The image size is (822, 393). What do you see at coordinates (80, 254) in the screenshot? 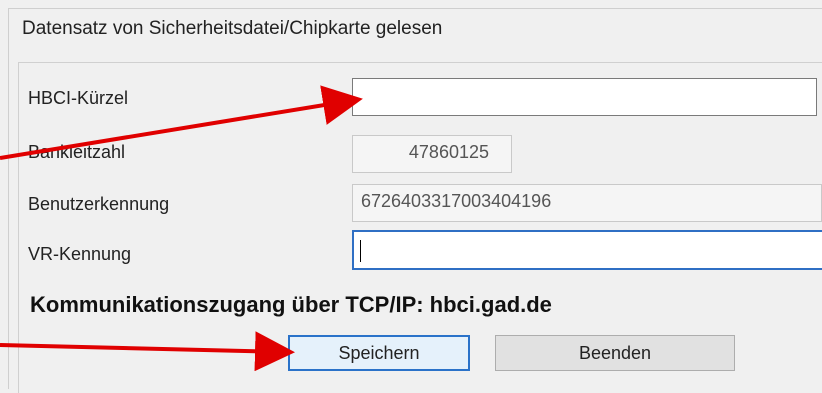
I see `vr-label: VR-Kennung` at bounding box center [80, 254].